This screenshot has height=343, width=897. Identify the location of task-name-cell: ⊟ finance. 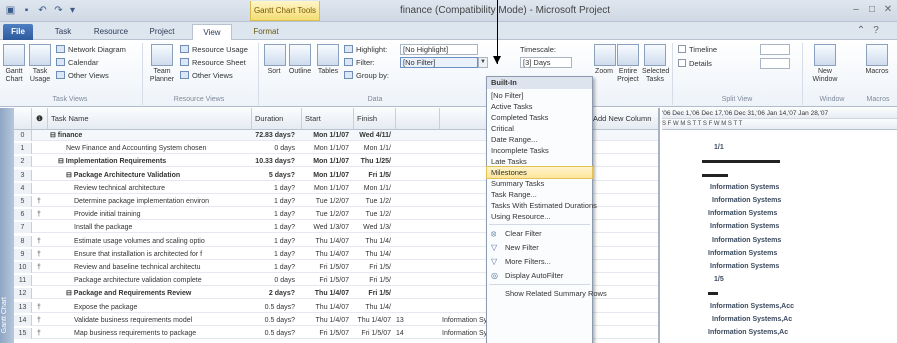
(150, 135).